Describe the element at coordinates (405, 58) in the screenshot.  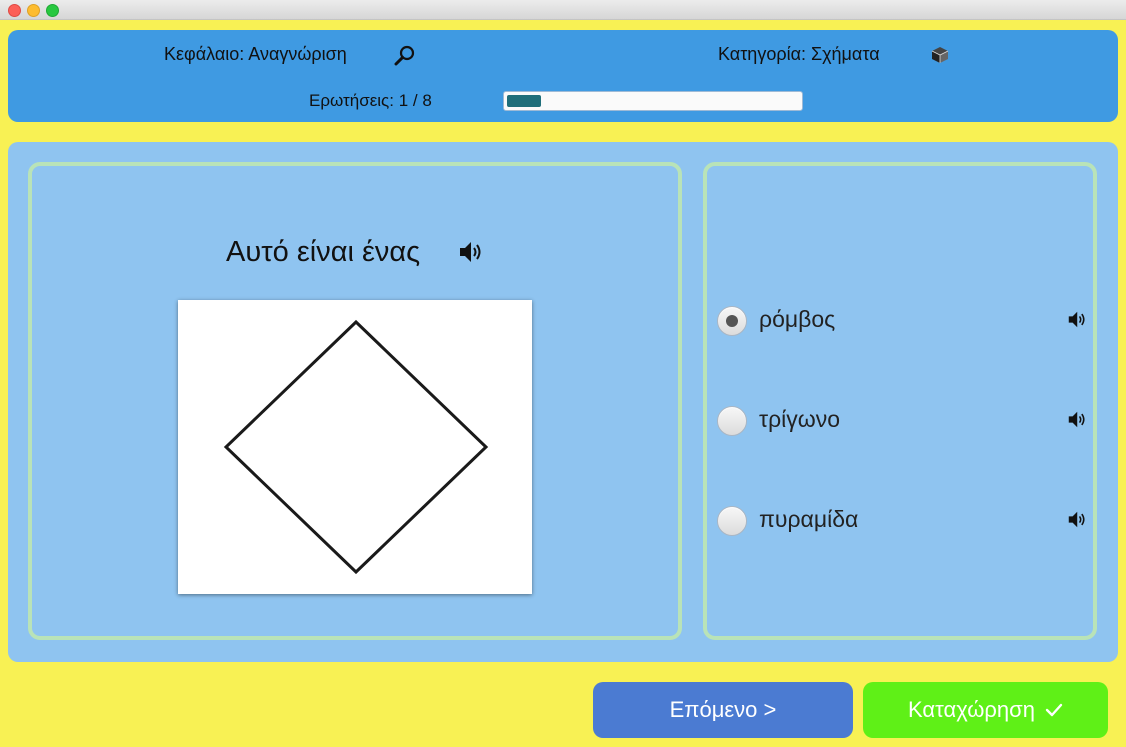
I see `magnifier-icon` at that location.